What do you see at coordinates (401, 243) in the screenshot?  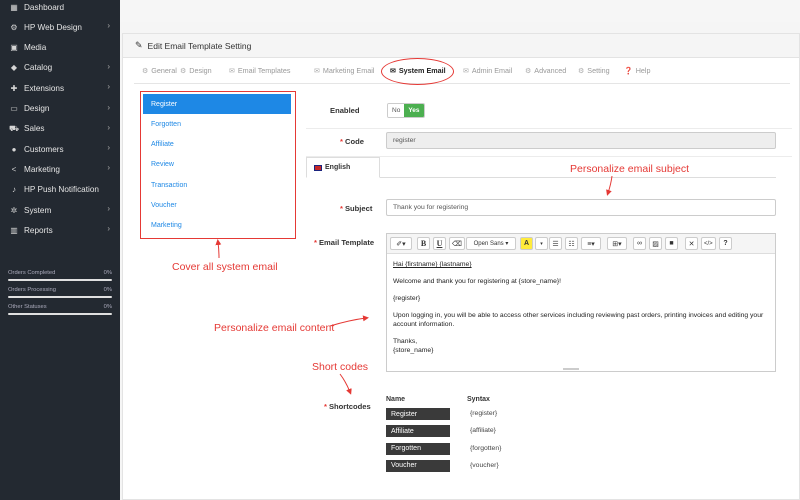 I see `magic-wand-icon: ✐▾` at bounding box center [401, 243].